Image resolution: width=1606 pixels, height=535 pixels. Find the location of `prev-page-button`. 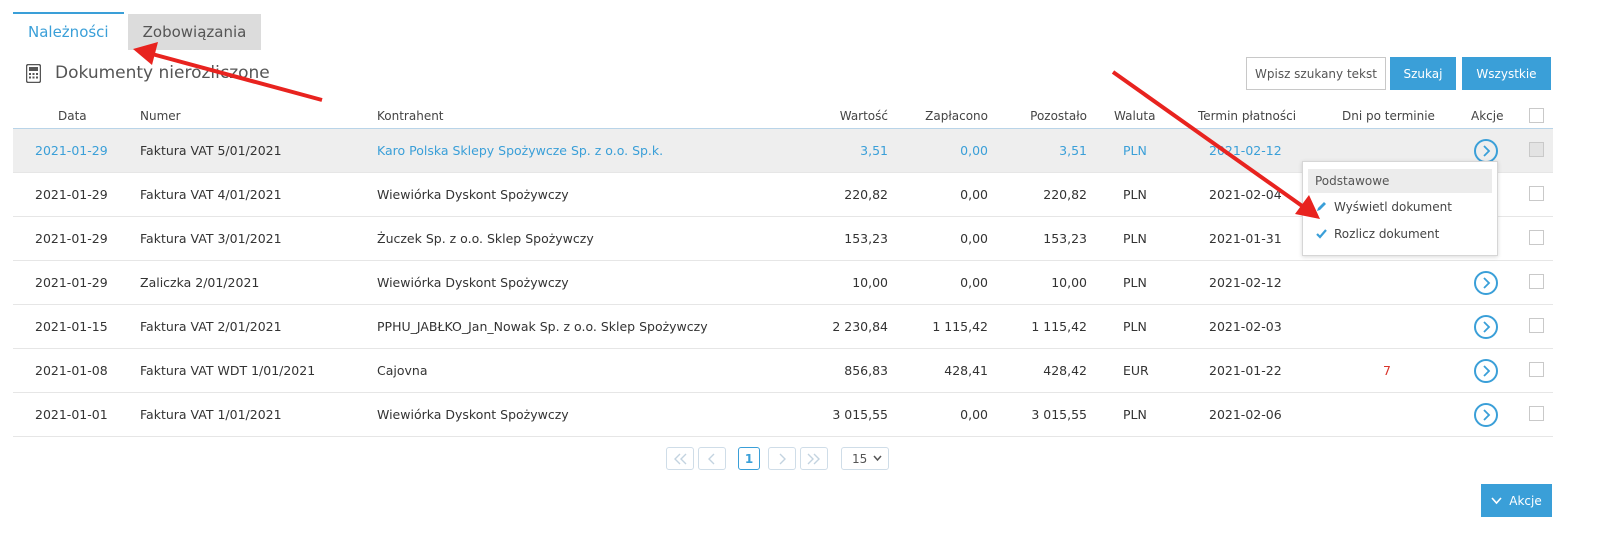

prev-page-button is located at coordinates (712, 458).